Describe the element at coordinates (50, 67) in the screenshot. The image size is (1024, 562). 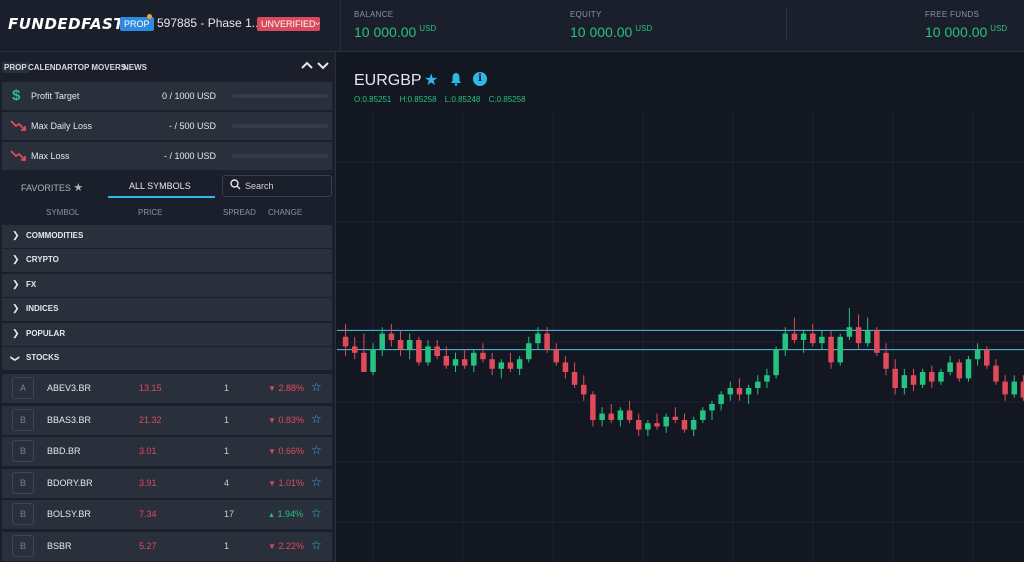
I see `tab-calendar: CALENDAR` at that location.